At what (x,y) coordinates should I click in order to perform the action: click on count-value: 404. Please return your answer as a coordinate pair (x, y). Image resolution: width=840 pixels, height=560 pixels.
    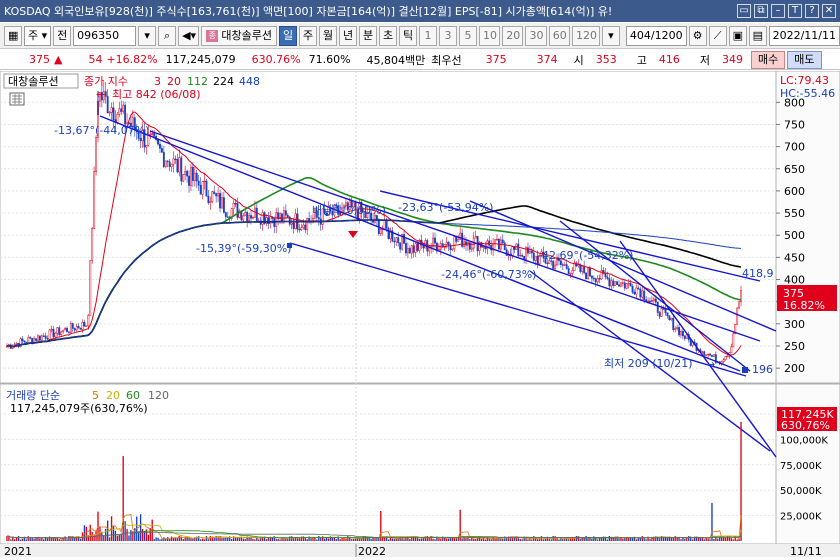
    Looking at the image, I should click on (640, 35).